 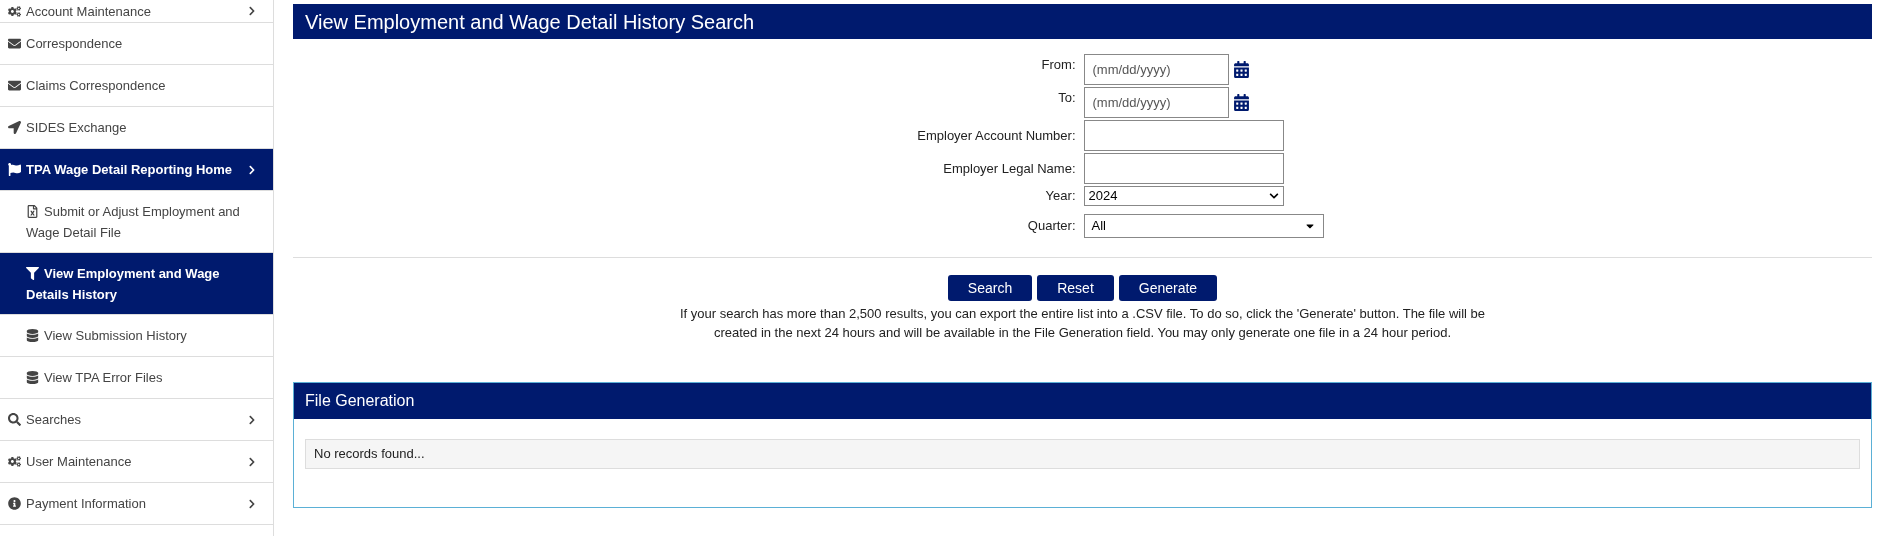 I want to click on field-label: Quarter:, so click(x=1051, y=226).